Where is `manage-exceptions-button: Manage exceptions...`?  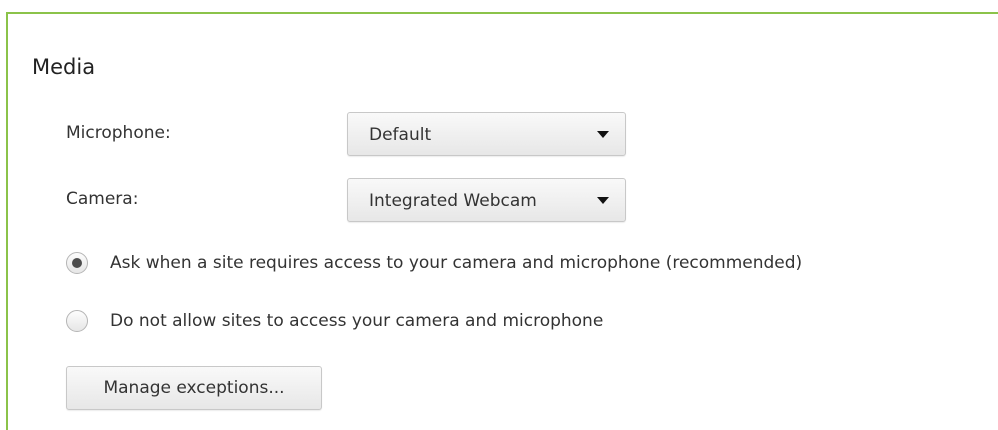 manage-exceptions-button: Manage exceptions... is located at coordinates (194, 388).